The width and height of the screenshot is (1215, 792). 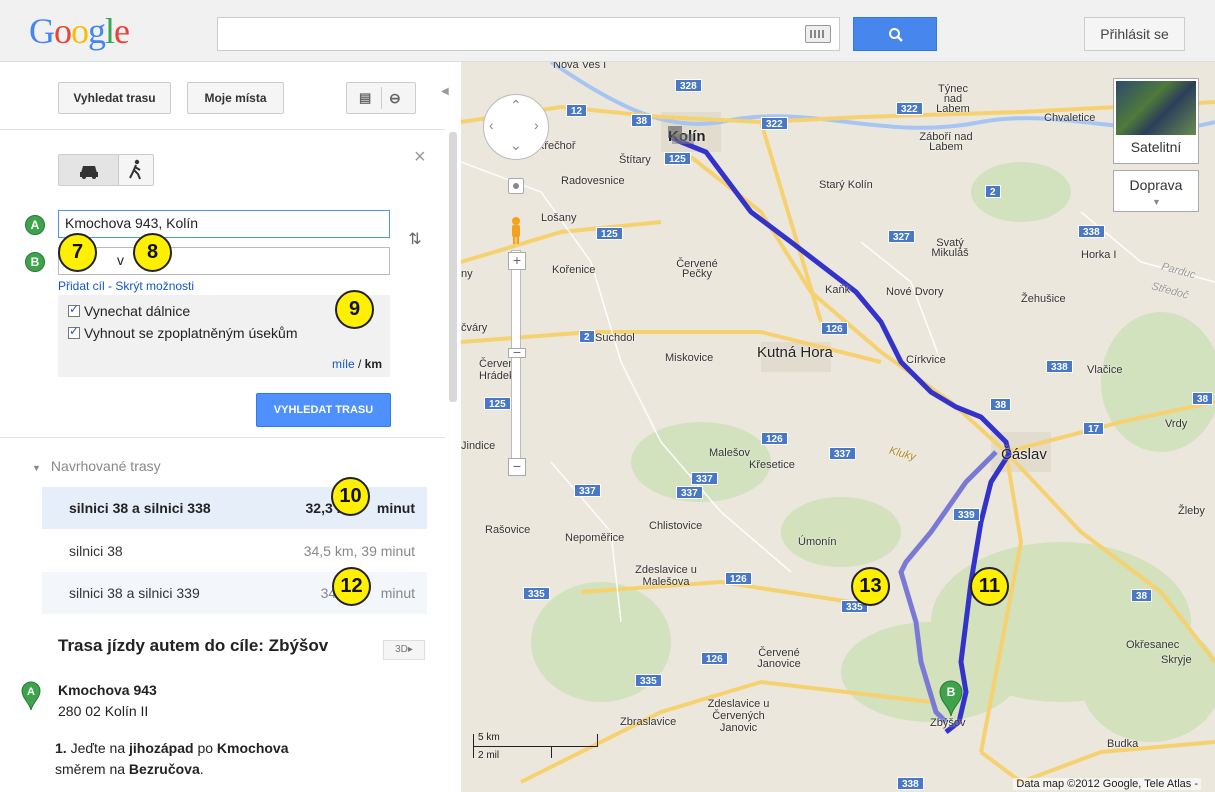 I want to click on svg-text: A, so click(x=31, y=692).